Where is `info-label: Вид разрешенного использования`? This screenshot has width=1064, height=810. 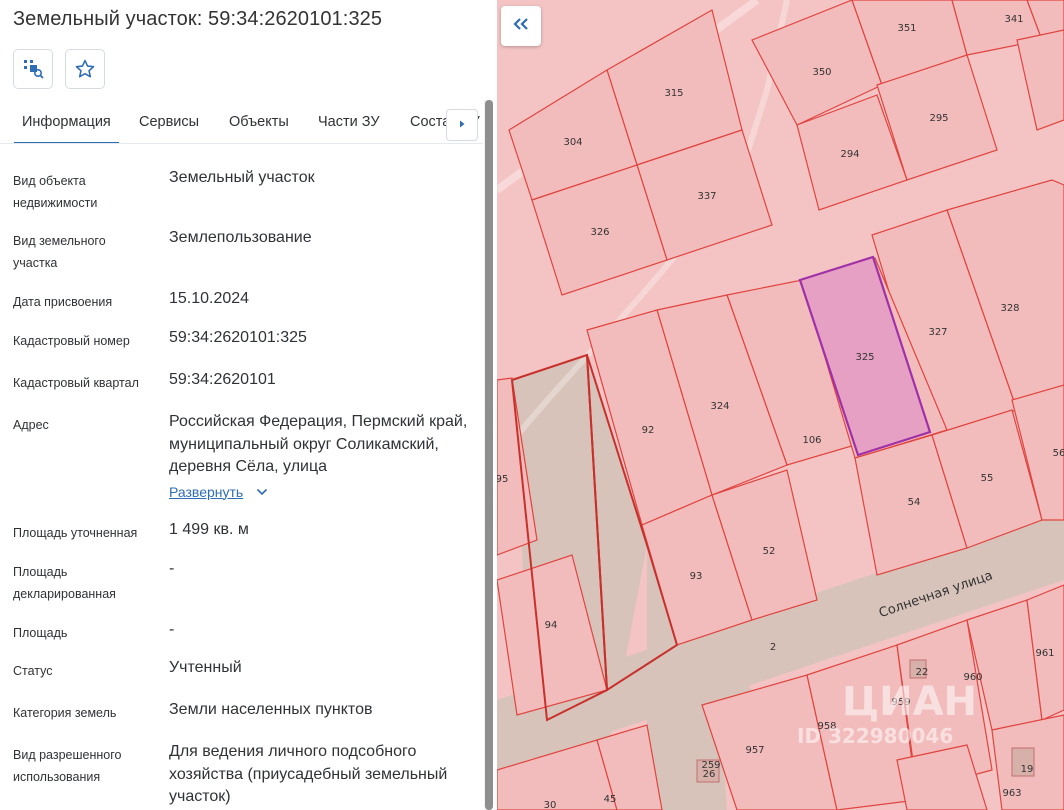
info-label: Вид разрешенного использования is located at coordinates (67, 766).